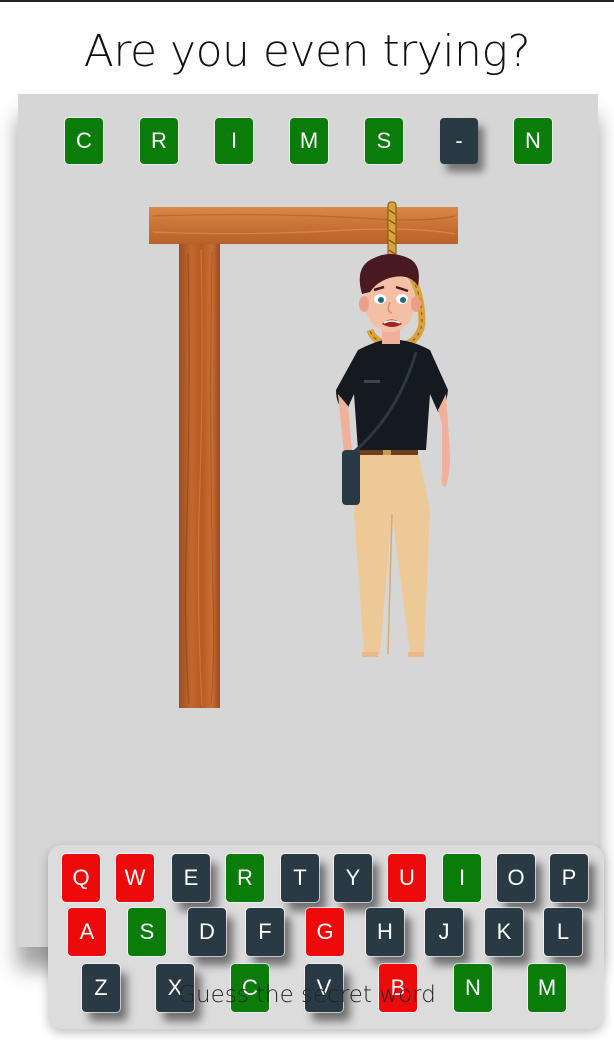 The image size is (614, 1040). I want to click on key-r: R, so click(245, 878).